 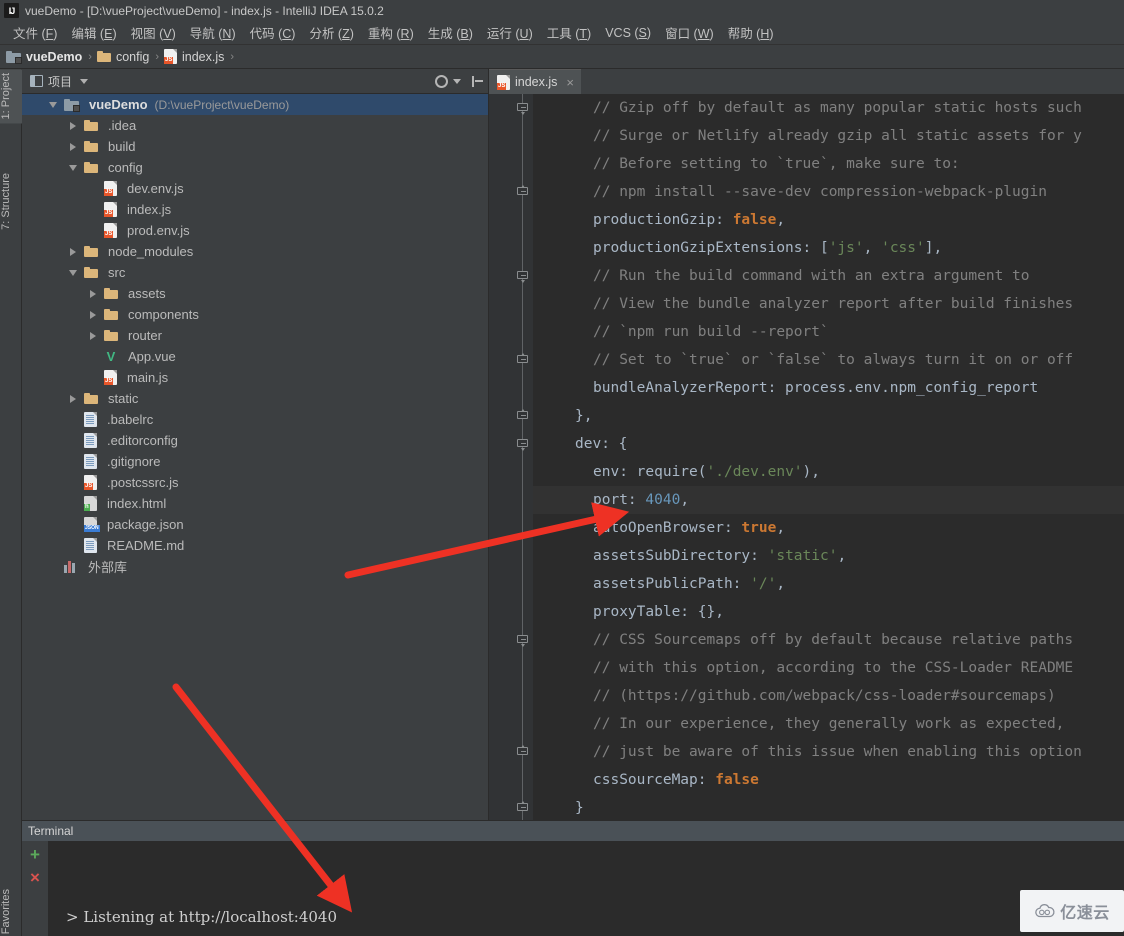 What do you see at coordinates (130, 57) in the screenshot?
I see `breadcrumb-item-config: config ›` at bounding box center [130, 57].